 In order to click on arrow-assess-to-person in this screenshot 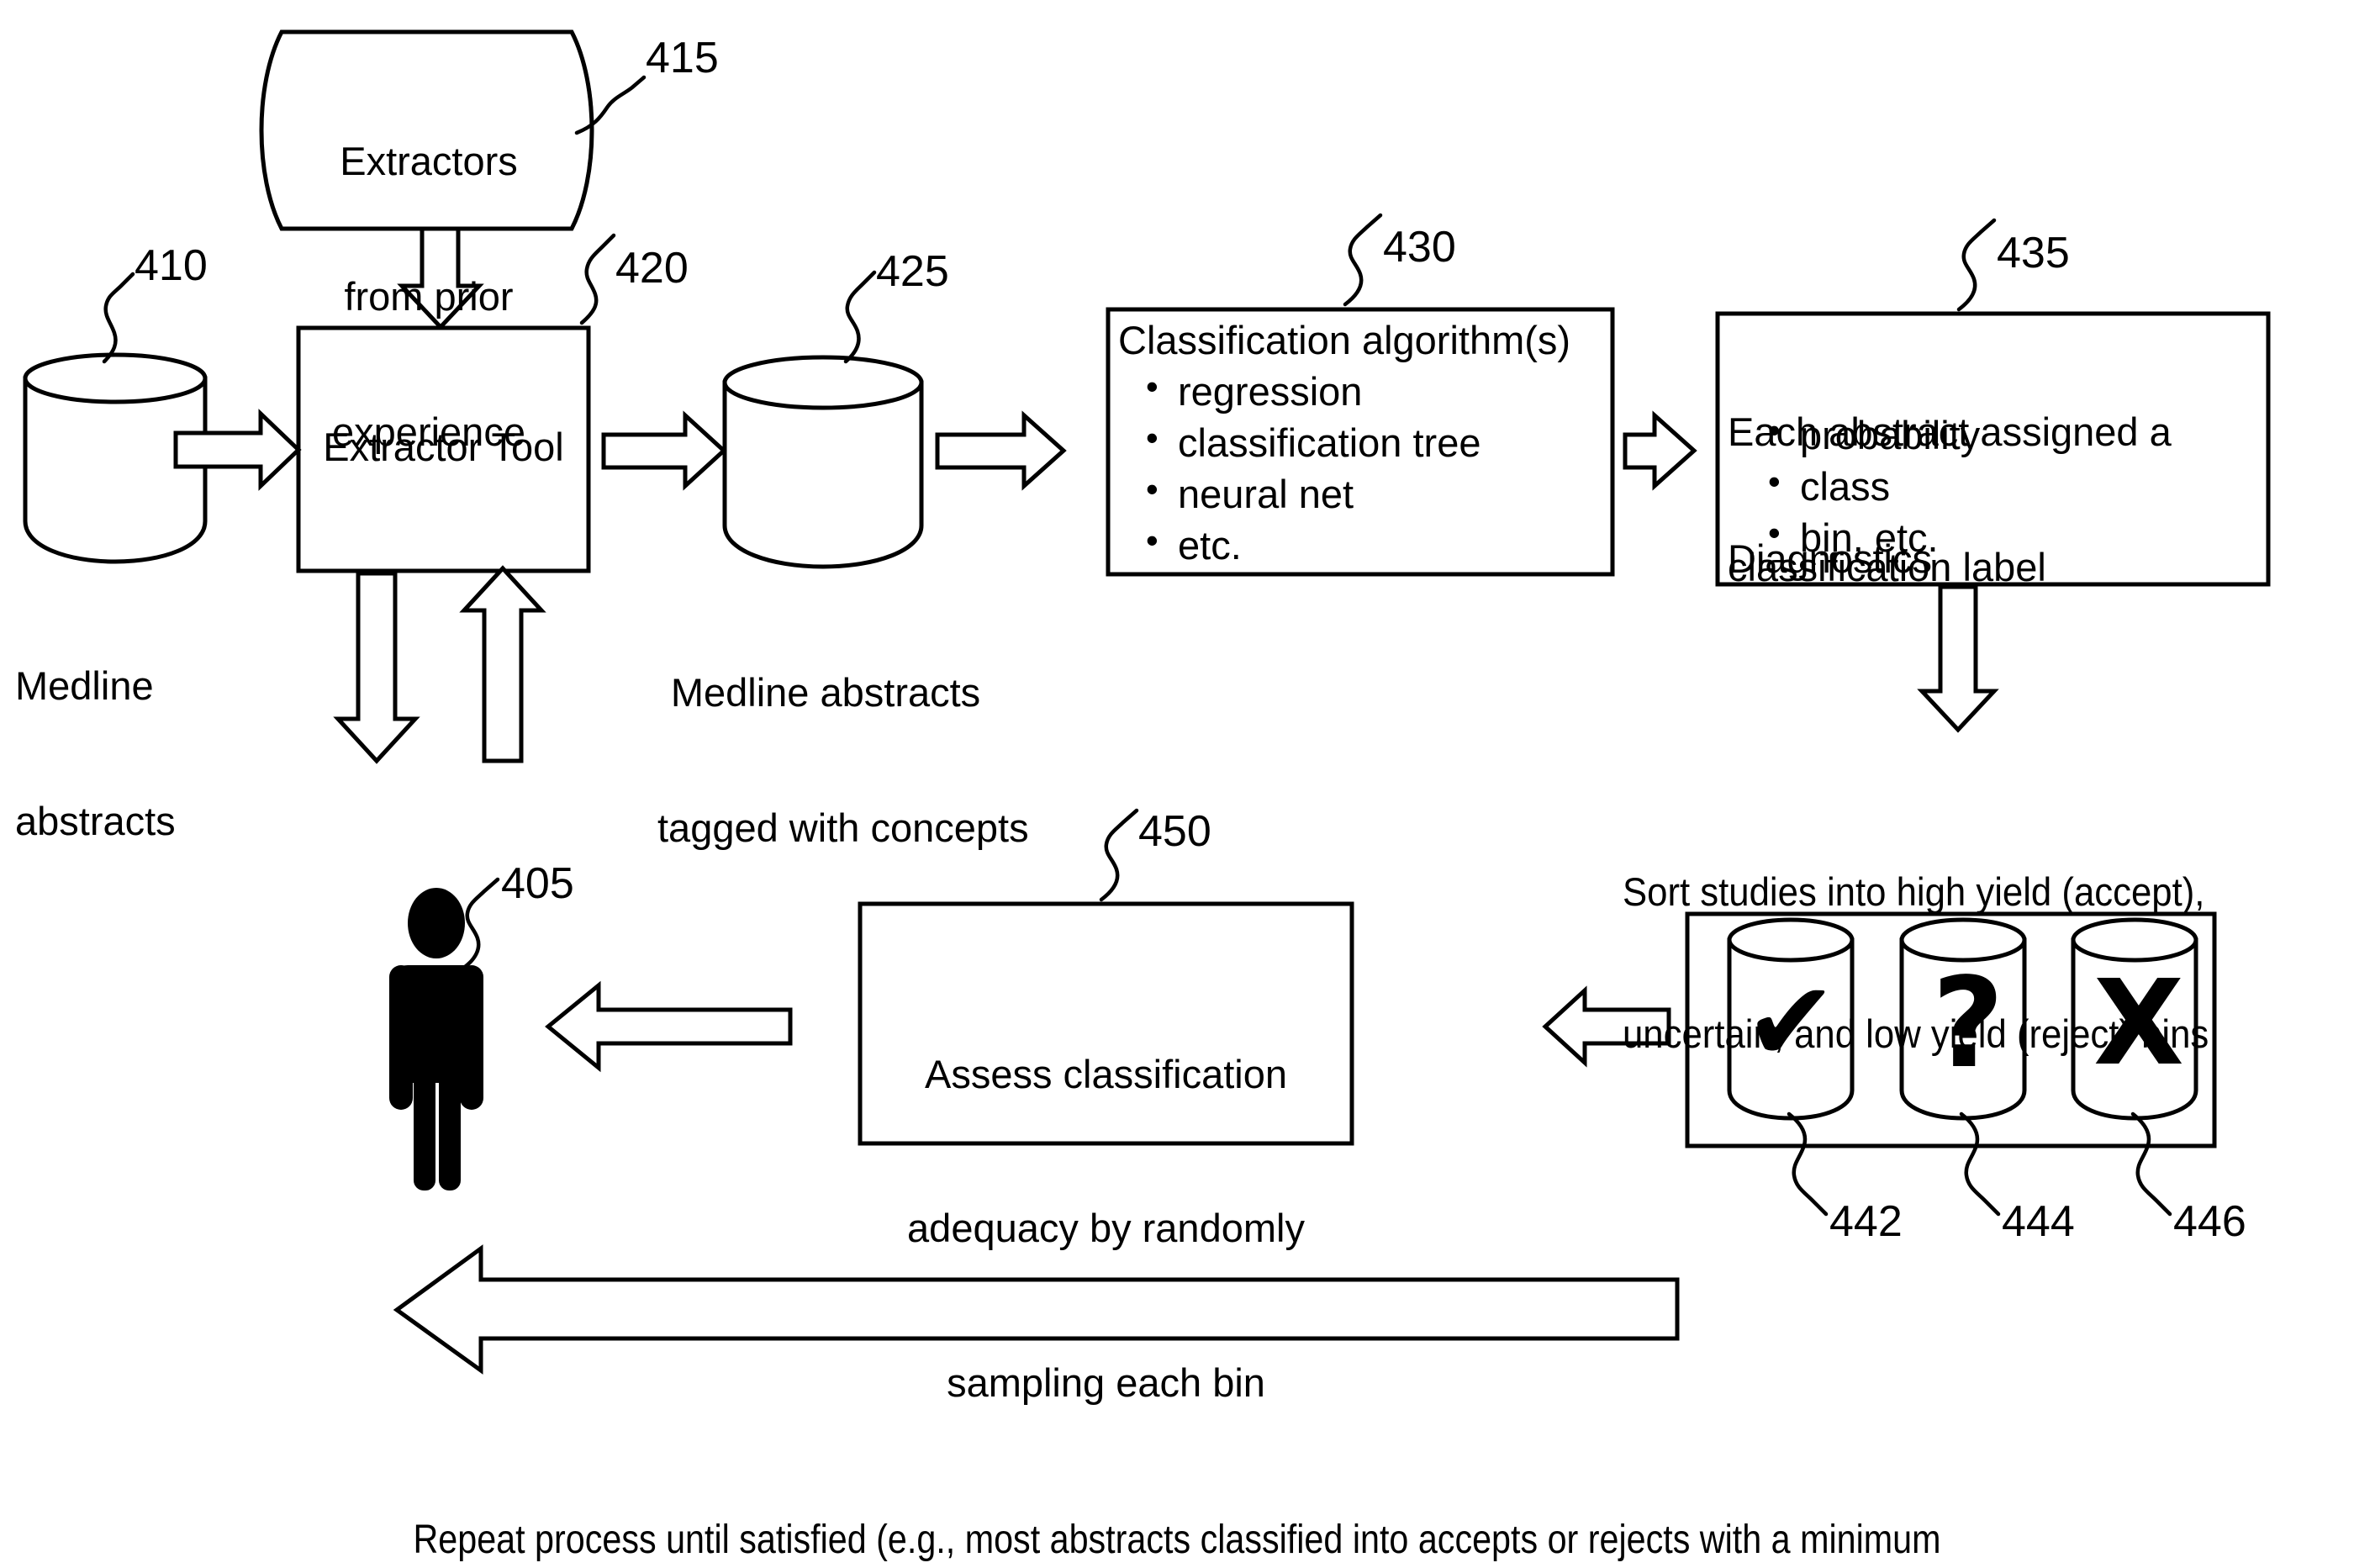, I will do `click(669, 1026)`.